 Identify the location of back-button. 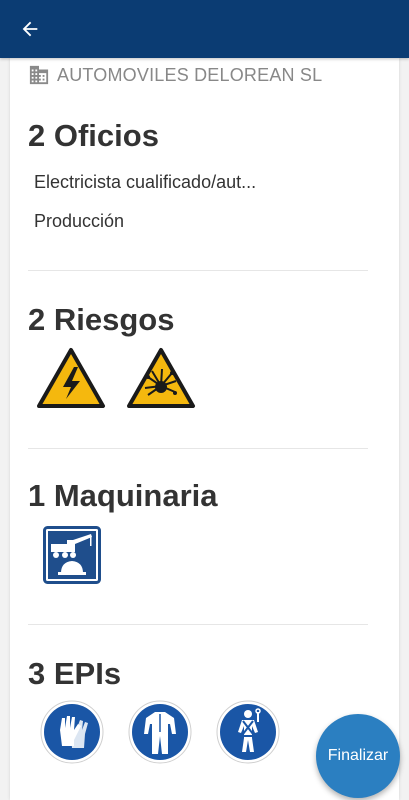
(30, 29).